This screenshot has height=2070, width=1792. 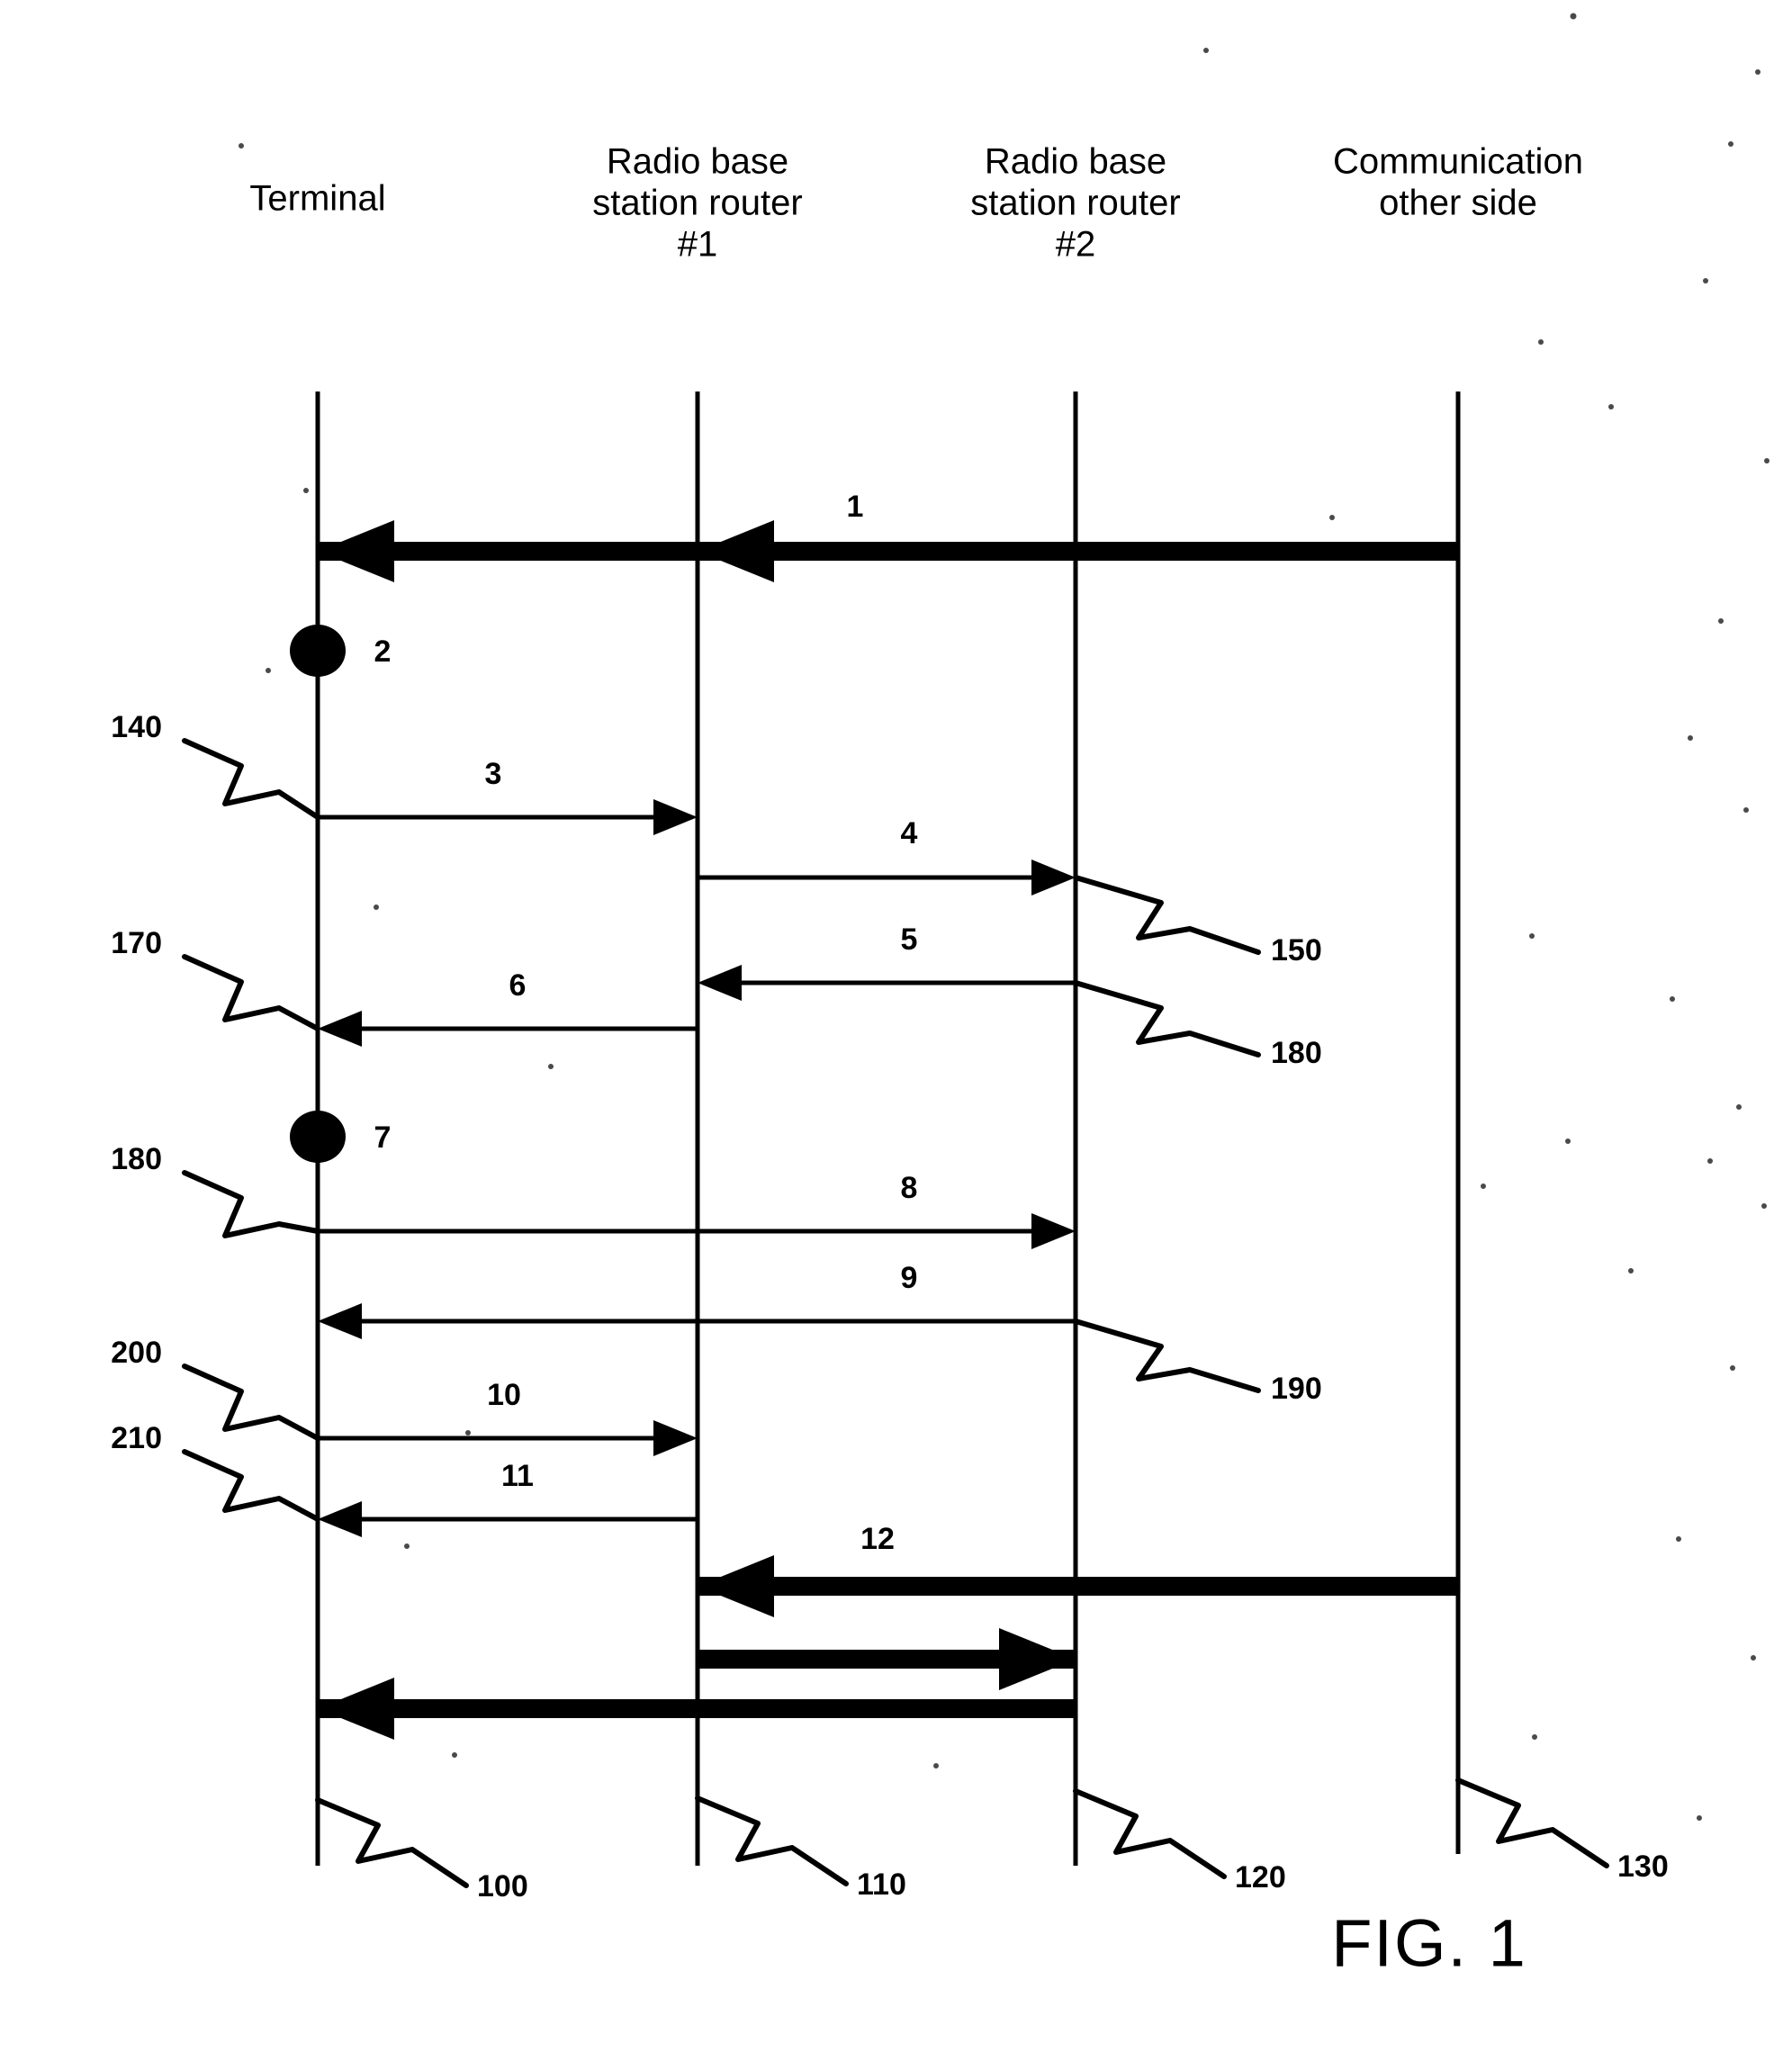 I want to click on actor-label-bsr2-line-1: Radio base, so click(x=1075, y=162).